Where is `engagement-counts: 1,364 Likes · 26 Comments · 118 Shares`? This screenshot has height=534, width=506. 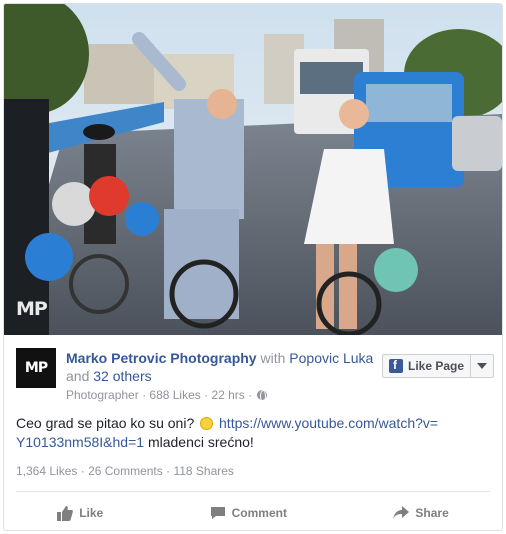
engagement-counts: 1,364 Likes · 26 Comments · 118 Shares is located at coordinates (125, 471).